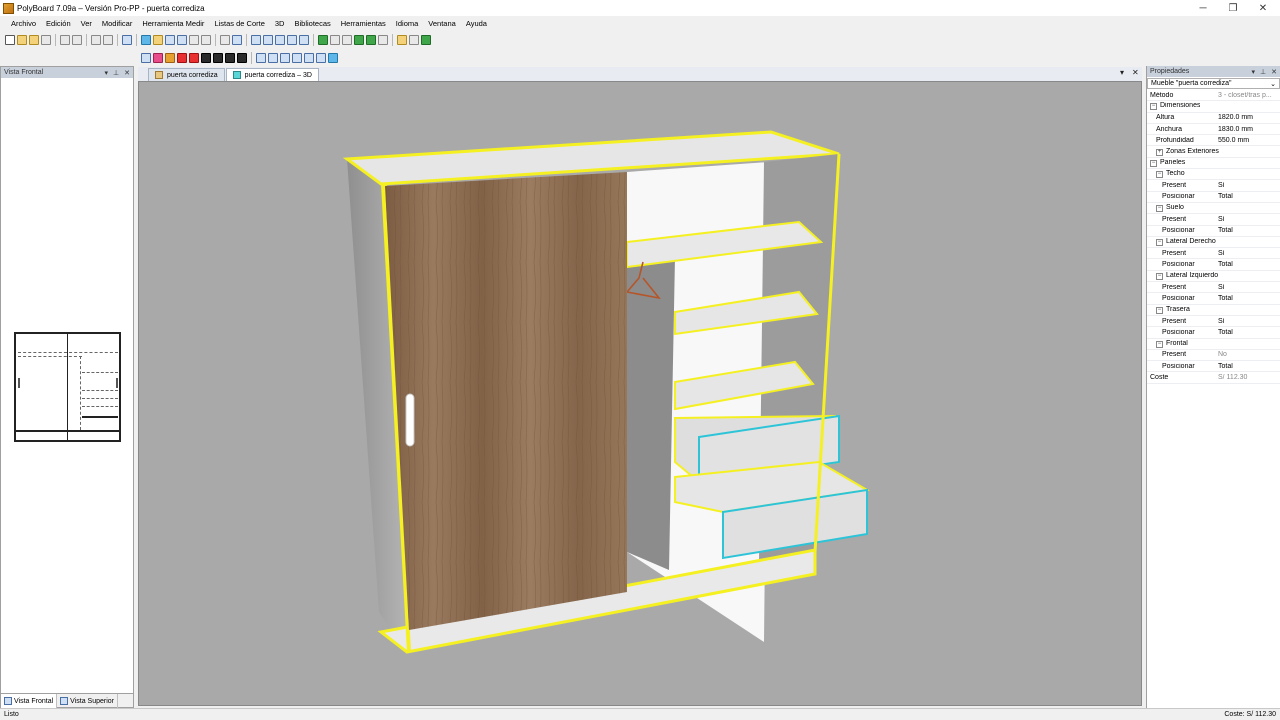  I want to click on property-value: S/ 112.30, so click(1248, 377).